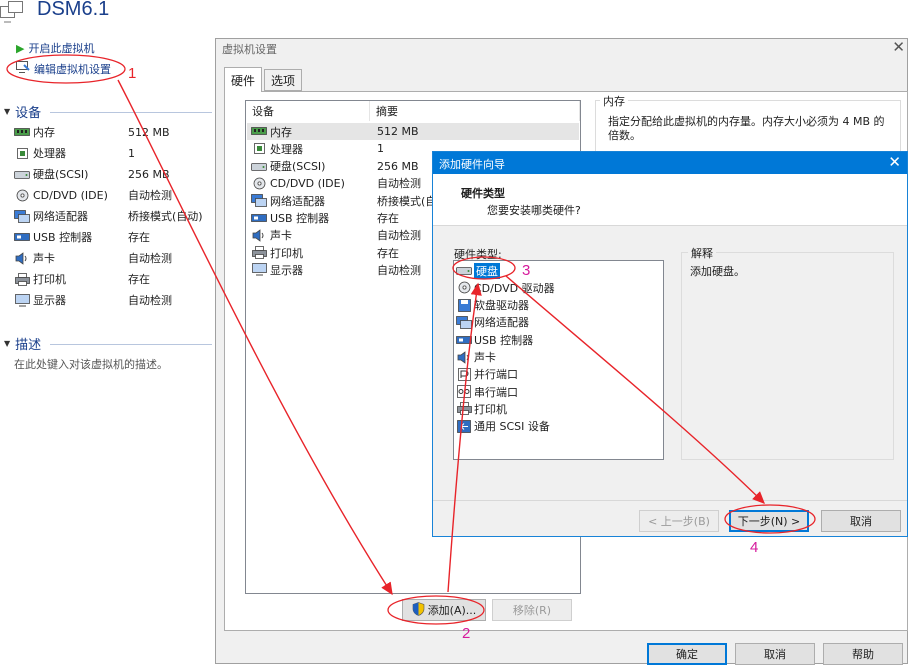  What do you see at coordinates (114, 258) in the screenshot?
I see `device-item: 声卡 自动检测` at bounding box center [114, 258].